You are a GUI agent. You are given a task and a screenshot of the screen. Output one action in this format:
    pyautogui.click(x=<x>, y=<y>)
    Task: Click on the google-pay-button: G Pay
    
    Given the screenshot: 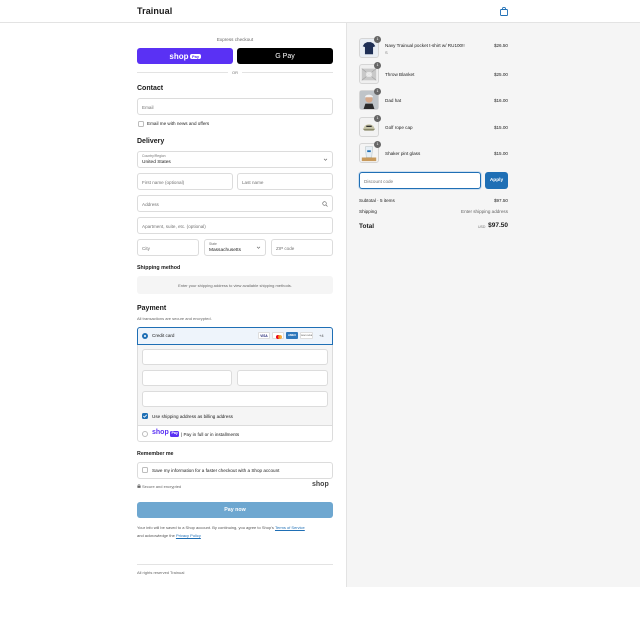 What is the action you would take?
    pyautogui.click(x=285, y=56)
    